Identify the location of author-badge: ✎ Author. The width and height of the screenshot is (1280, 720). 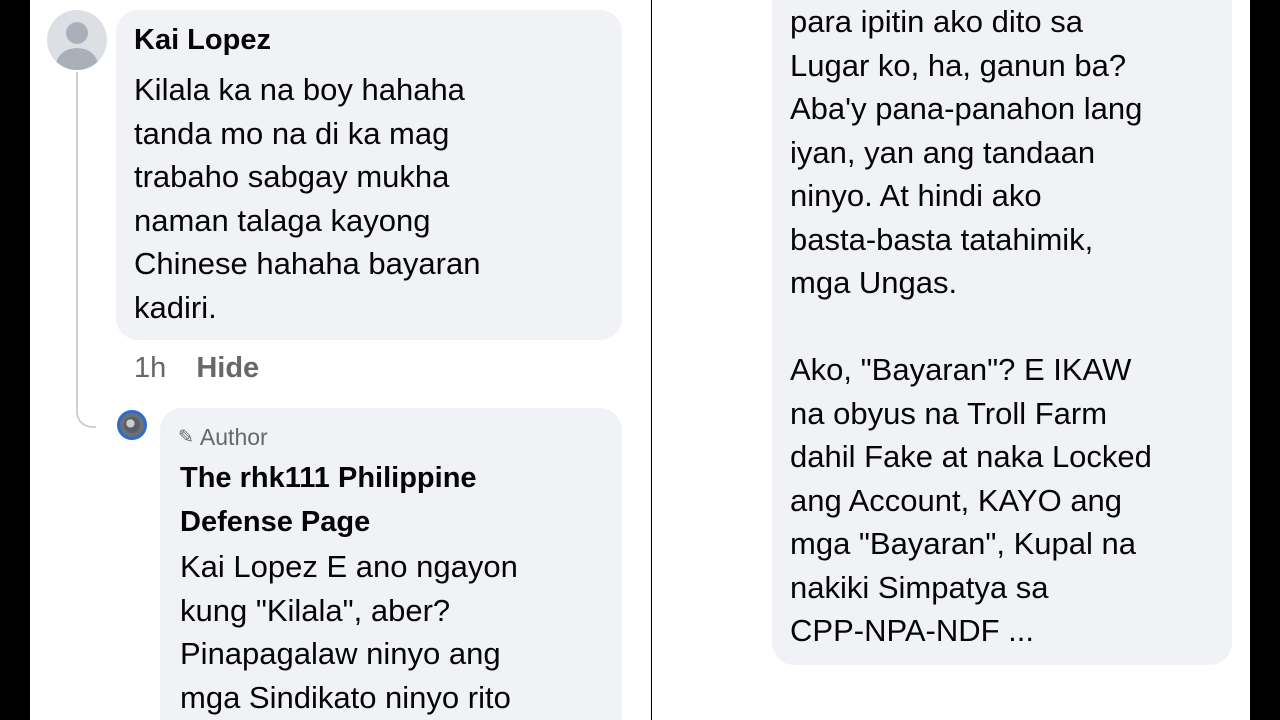
(223, 437).